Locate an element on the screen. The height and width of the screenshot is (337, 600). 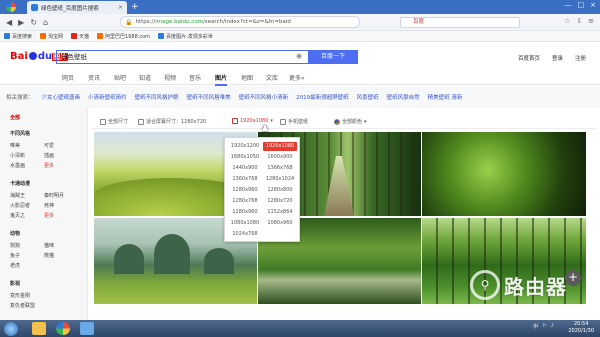
close-window-icon: × is located at coordinates (593, 5).